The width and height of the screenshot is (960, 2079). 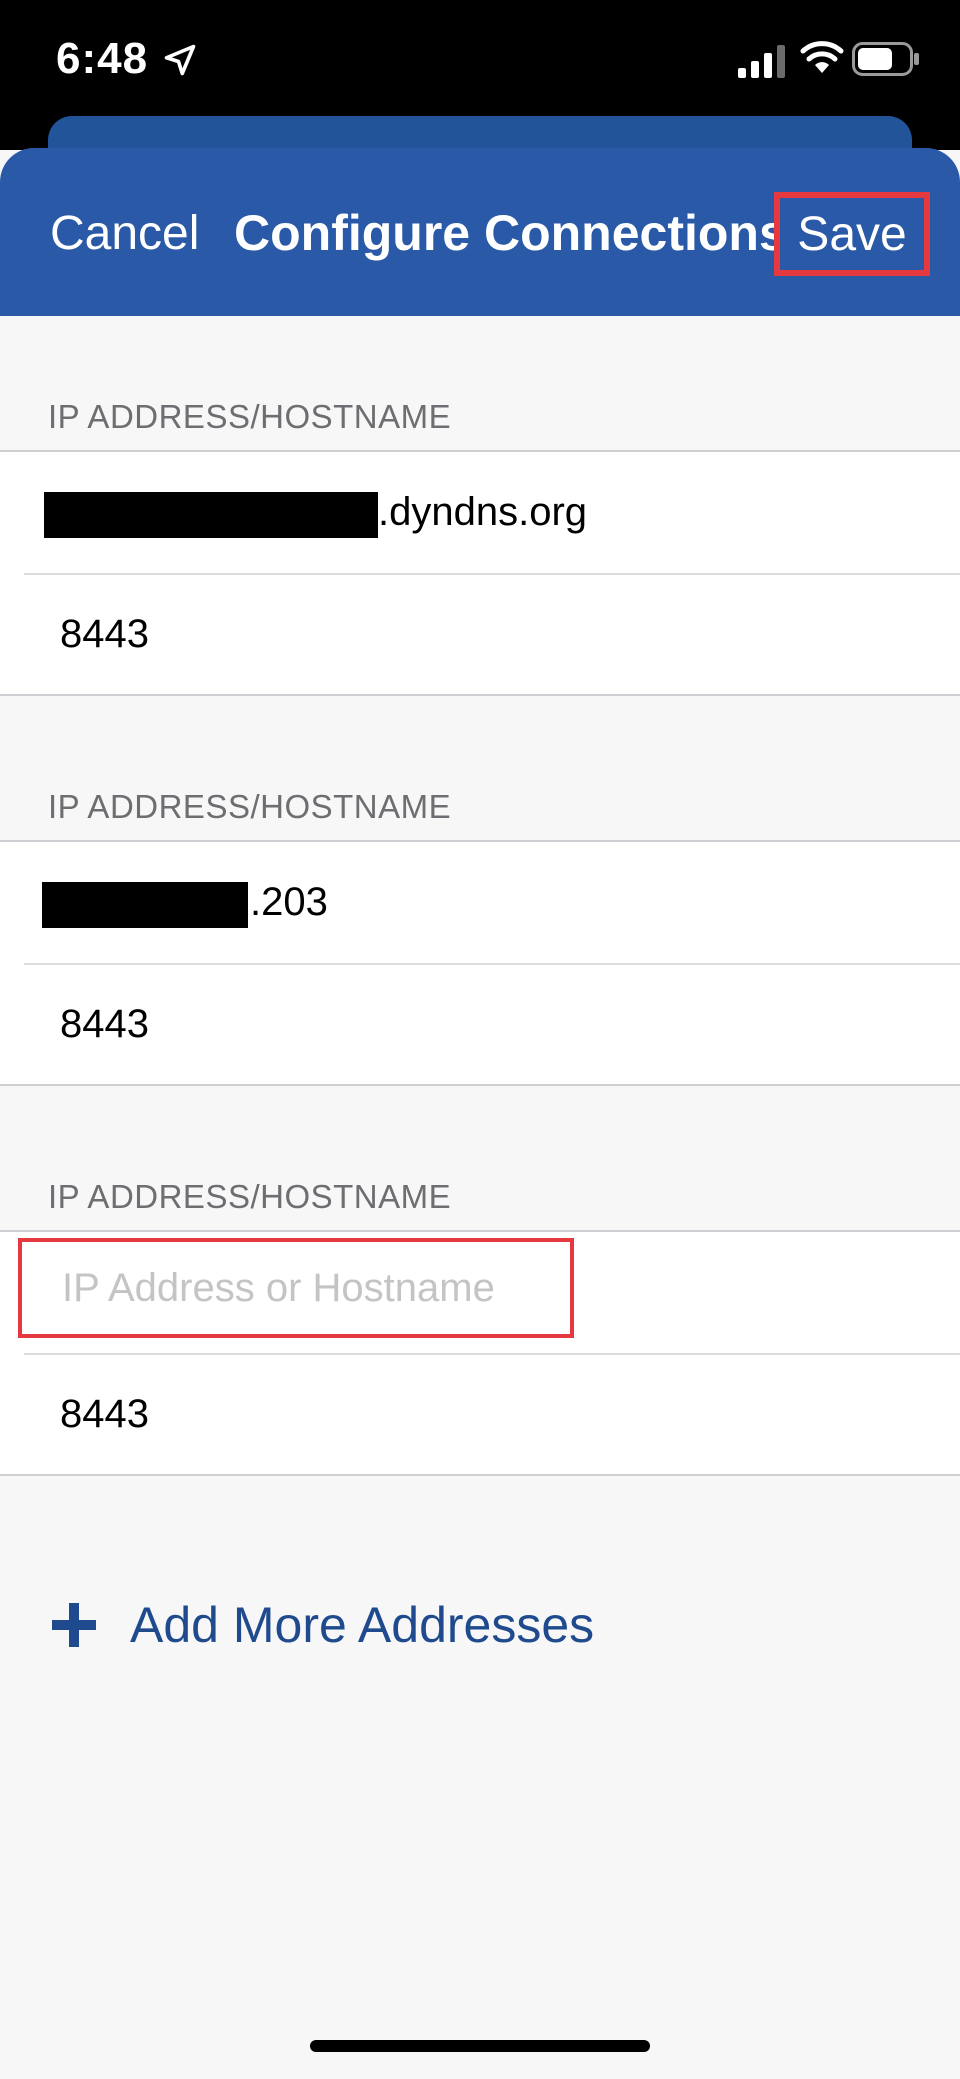 I want to click on add-more-label: Add More Addresses, so click(x=362, y=1625).